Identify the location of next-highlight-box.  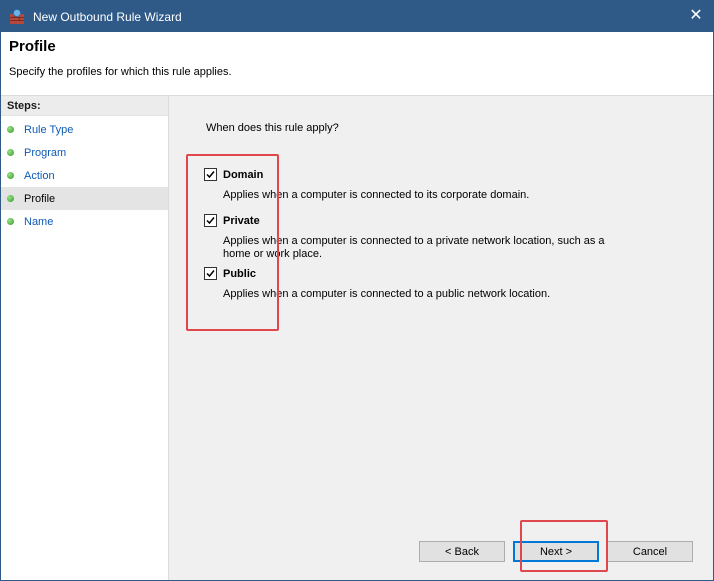
(564, 546).